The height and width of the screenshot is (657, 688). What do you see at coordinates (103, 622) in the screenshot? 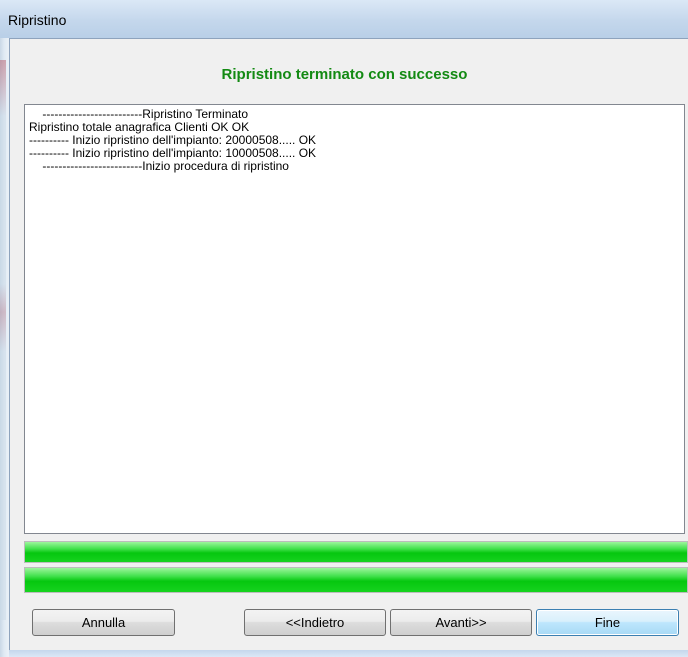
I see `cancel-button: Annulla` at bounding box center [103, 622].